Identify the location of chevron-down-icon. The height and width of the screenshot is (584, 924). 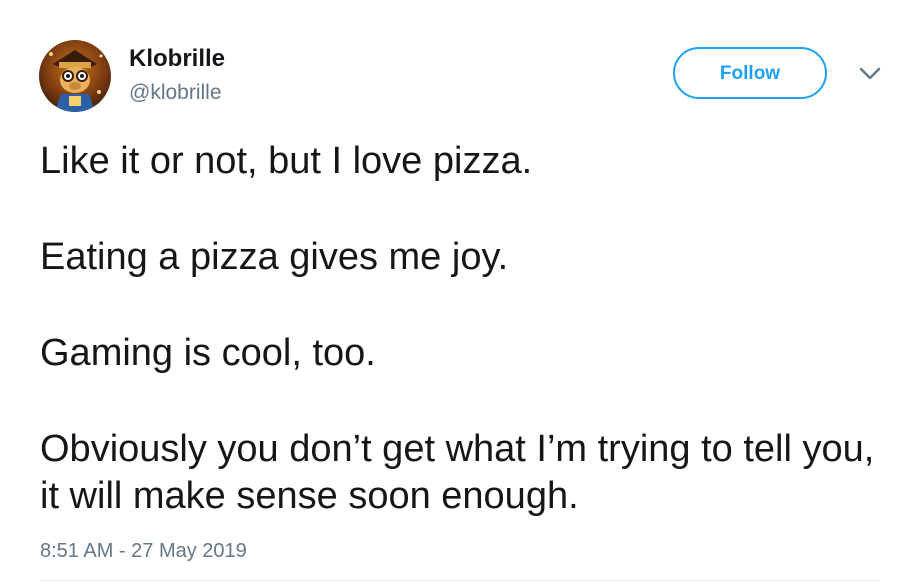
(870, 74).